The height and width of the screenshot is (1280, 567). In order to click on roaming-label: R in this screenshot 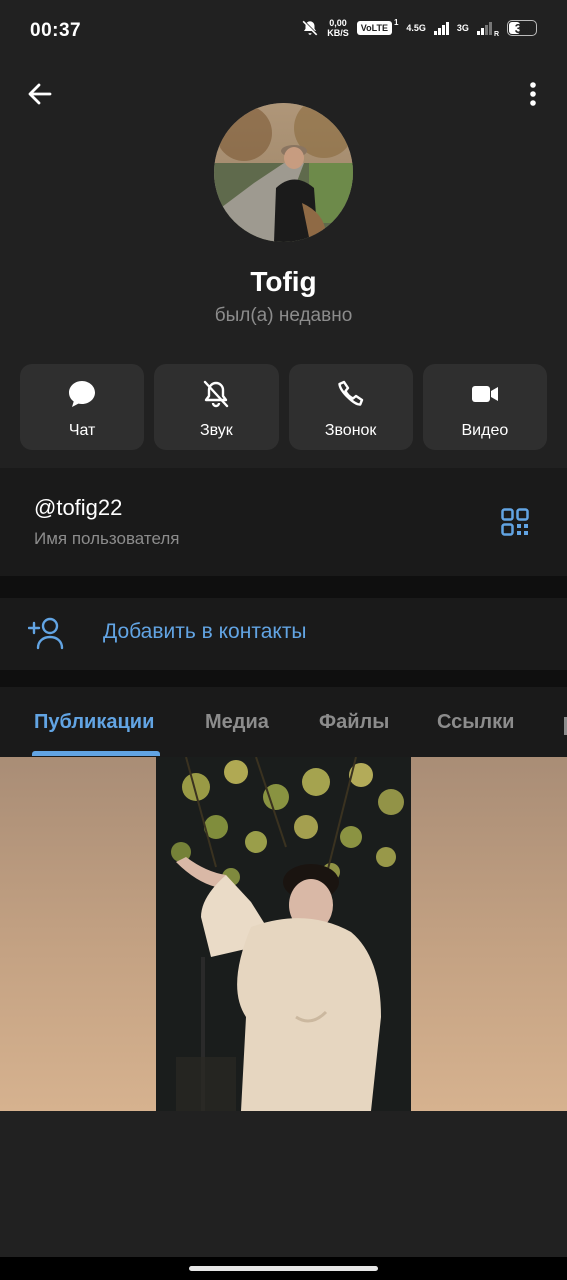, I will do `click(496, 34)`.